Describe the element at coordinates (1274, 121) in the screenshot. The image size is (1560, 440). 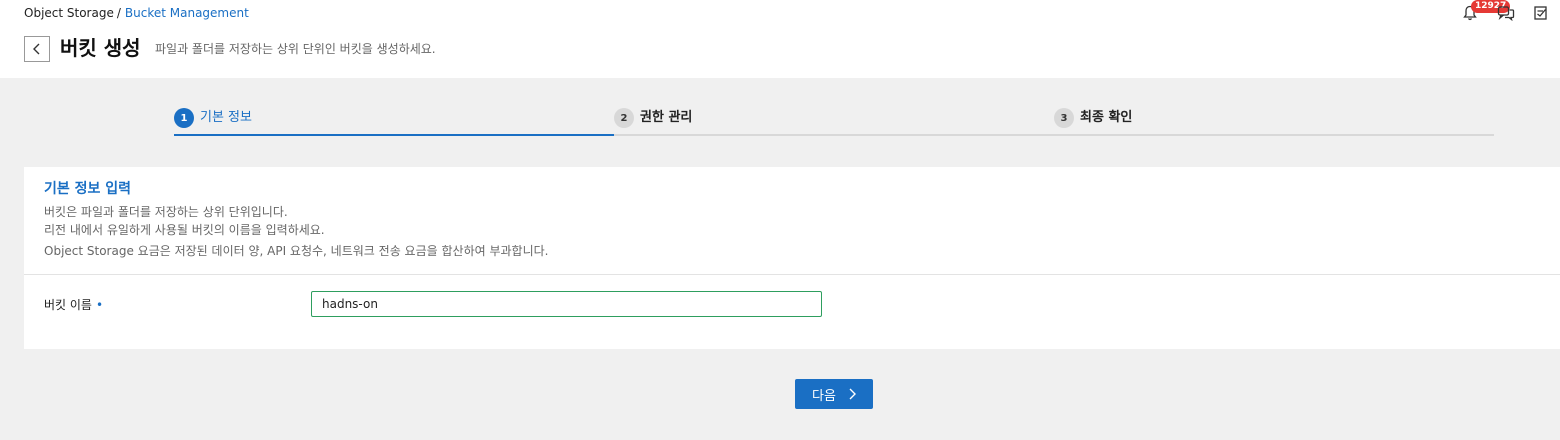
I see `step-final-review: 3 최종 확인` at that location.